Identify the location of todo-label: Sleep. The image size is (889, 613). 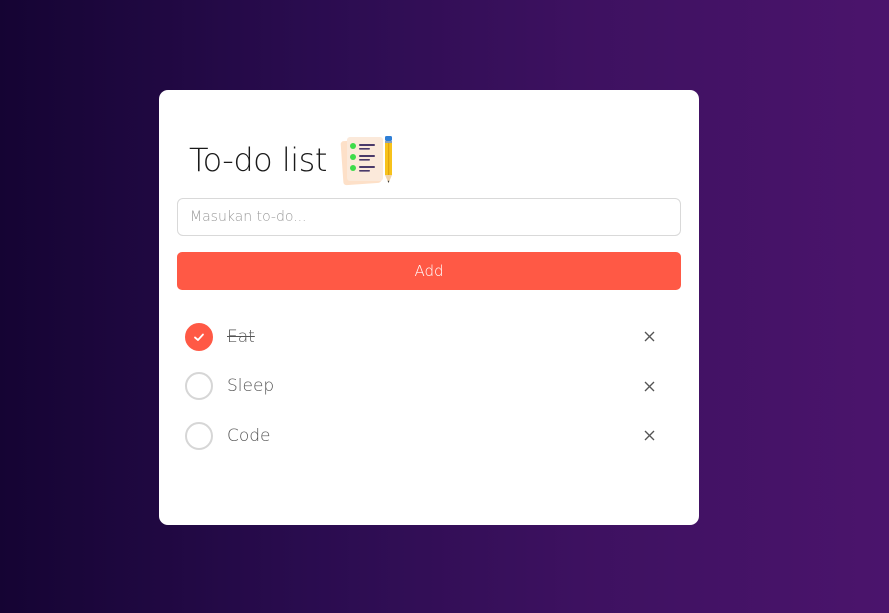
(251, 386).